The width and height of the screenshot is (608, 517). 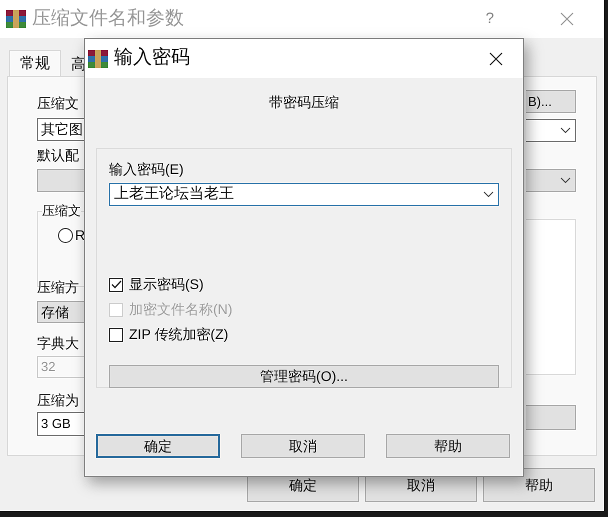 I want to click on split-size-field: 3 GB, so click(x=62, y=424).